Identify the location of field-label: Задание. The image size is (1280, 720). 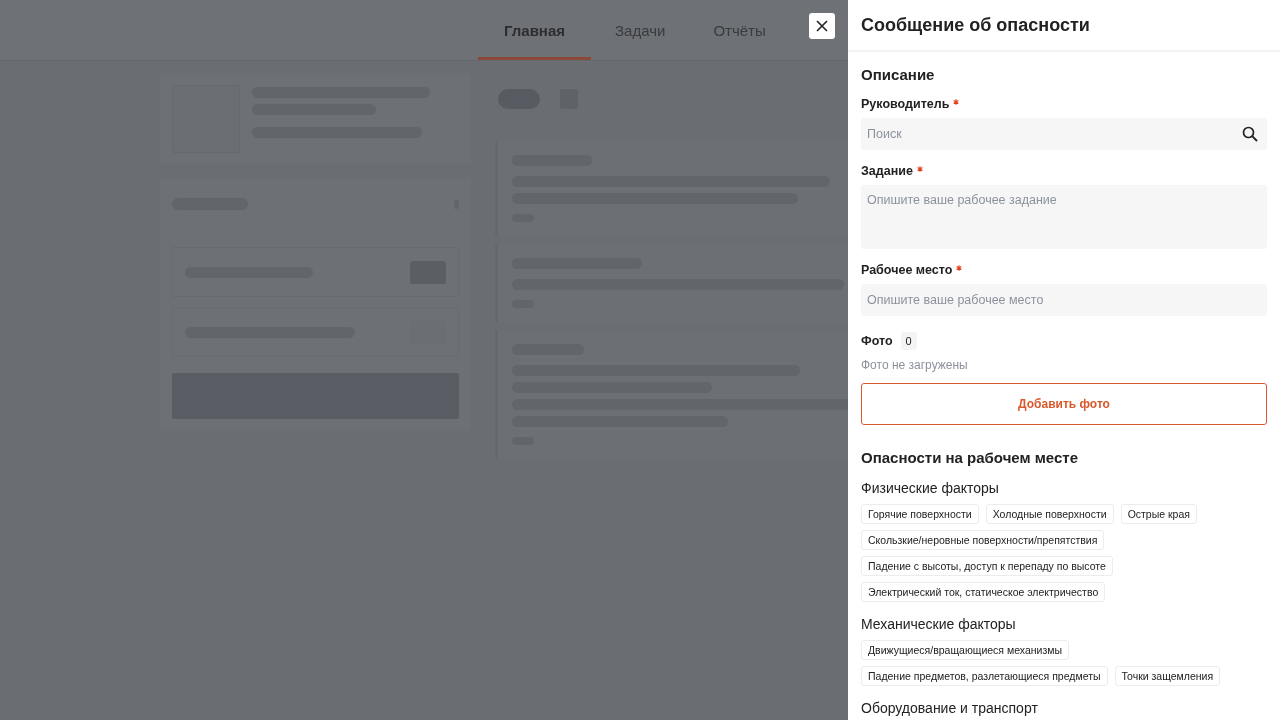
(887, 171).